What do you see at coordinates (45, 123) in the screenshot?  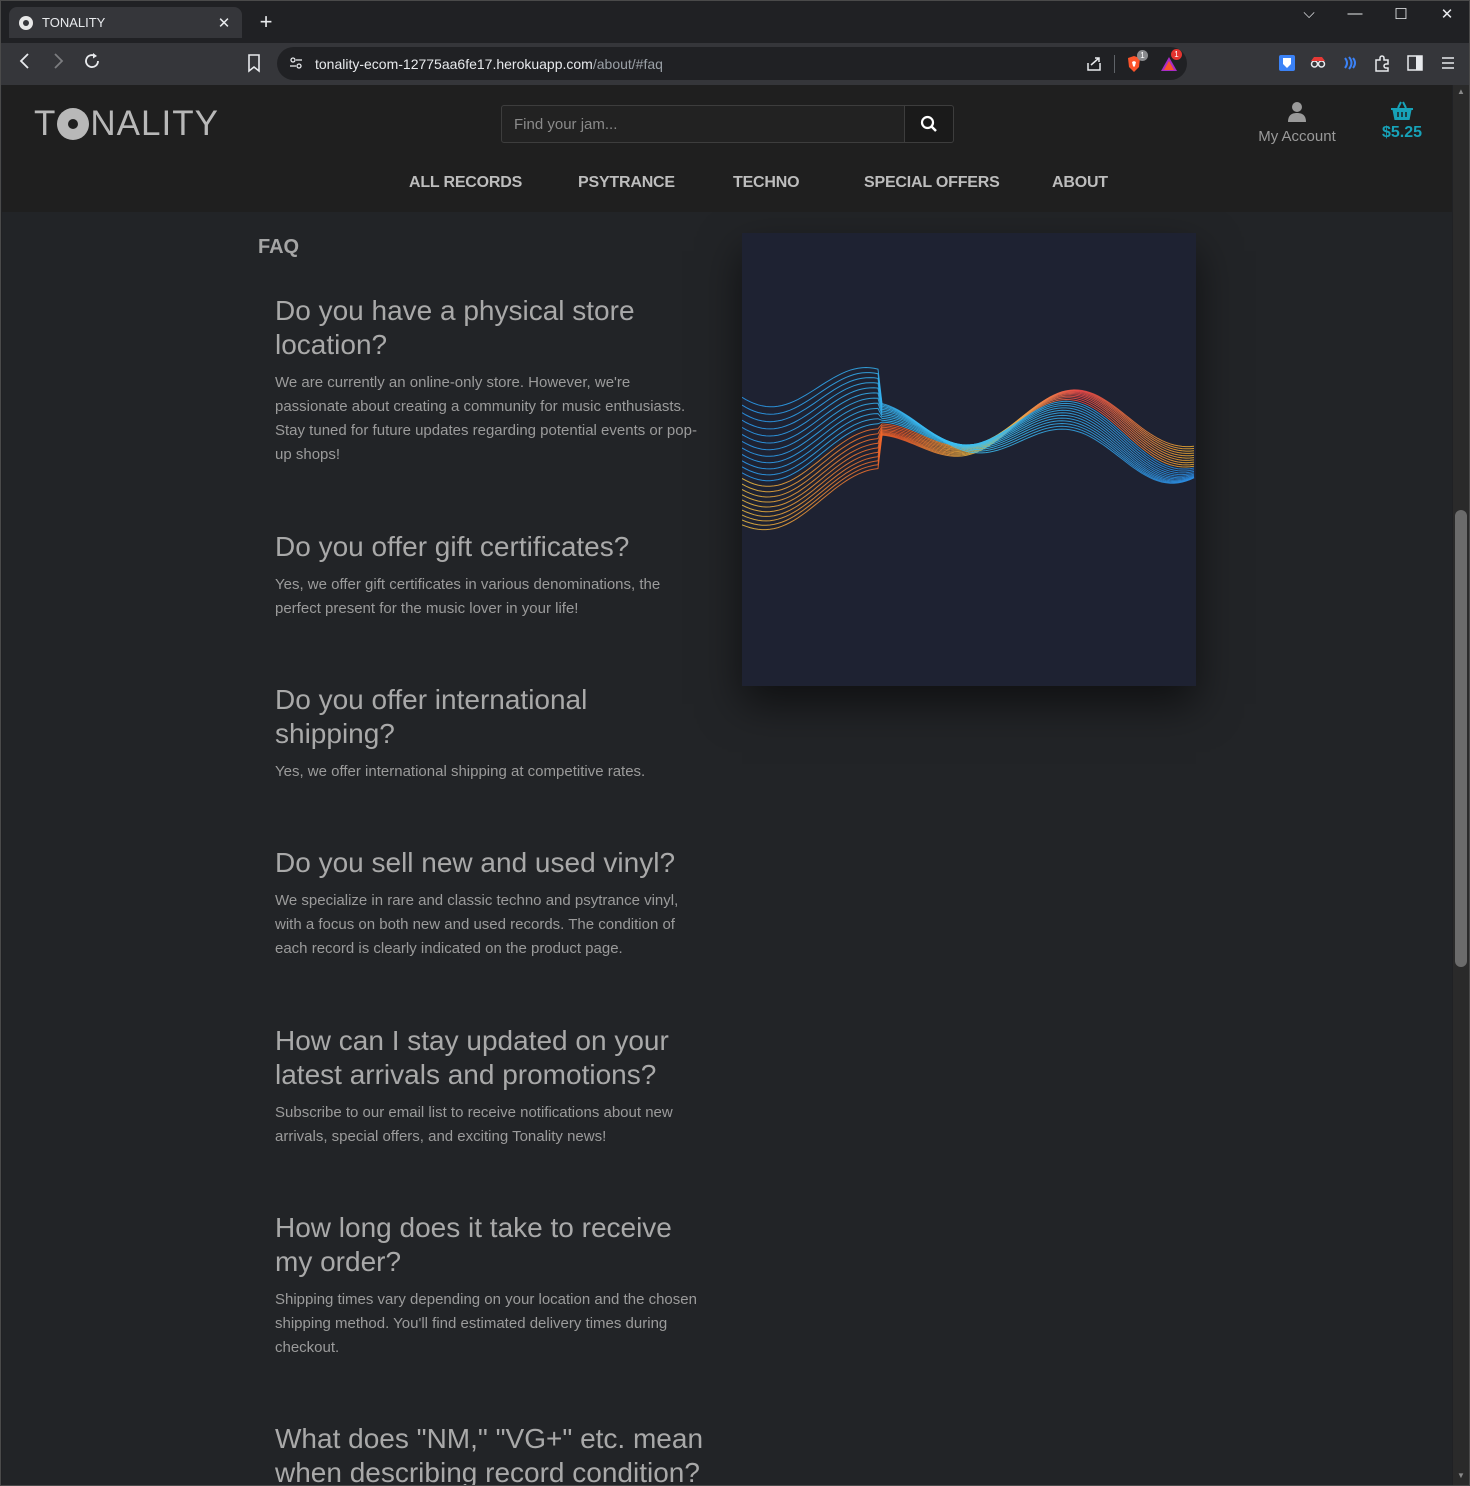 I see `logo-text-start: T` at bounding box center [45, 123].